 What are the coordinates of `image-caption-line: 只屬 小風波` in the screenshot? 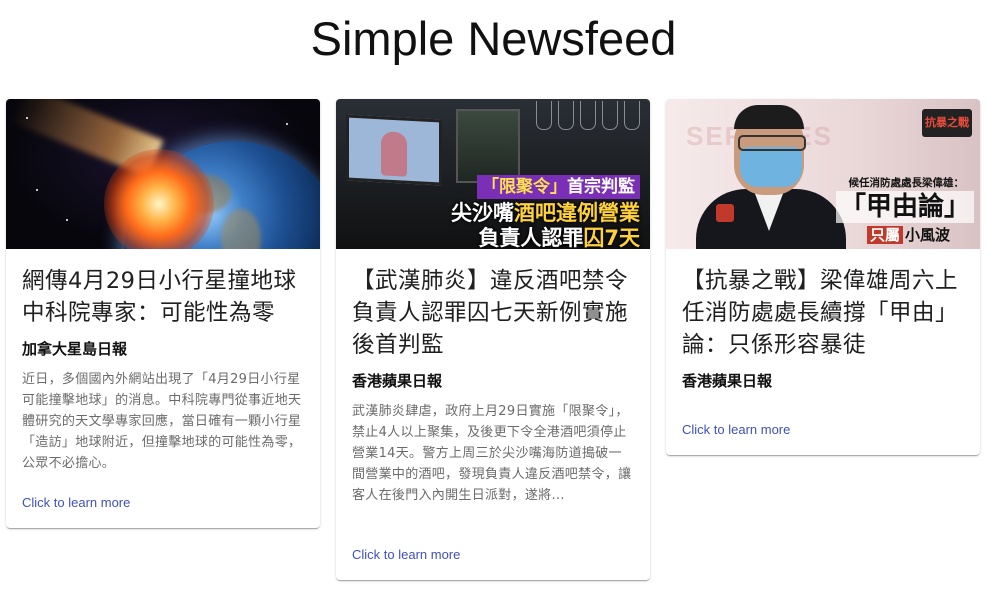 It's located at (908, 235).